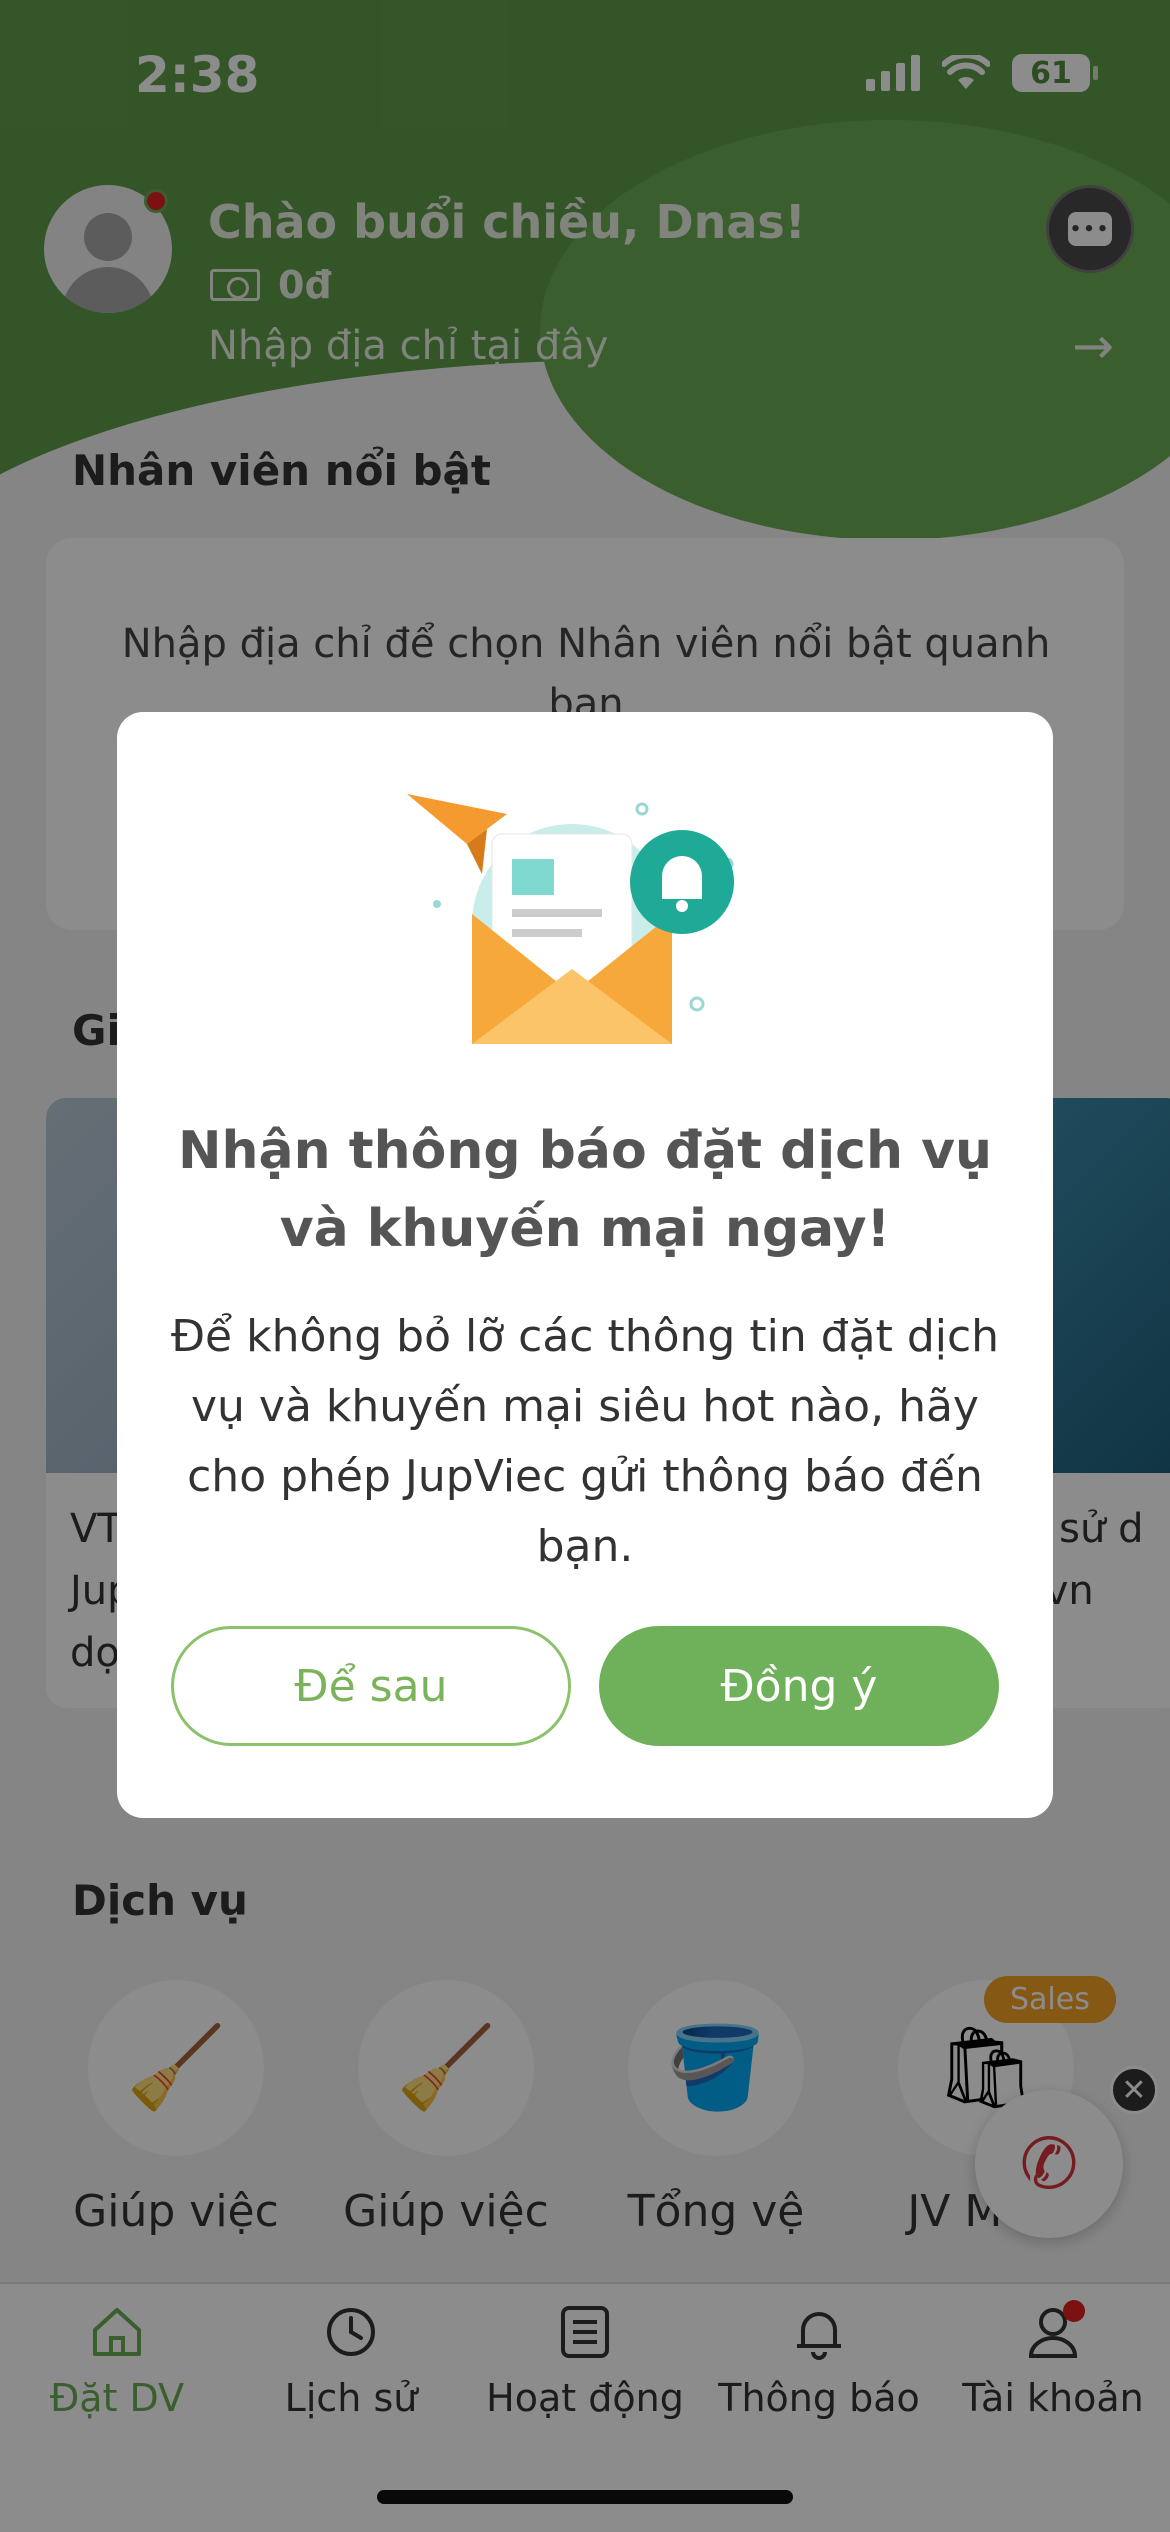  What do you see at coordinates (570, 919) in the screenshot?
I see `envelope-bell-illustration` at bounding box center [570, 919].